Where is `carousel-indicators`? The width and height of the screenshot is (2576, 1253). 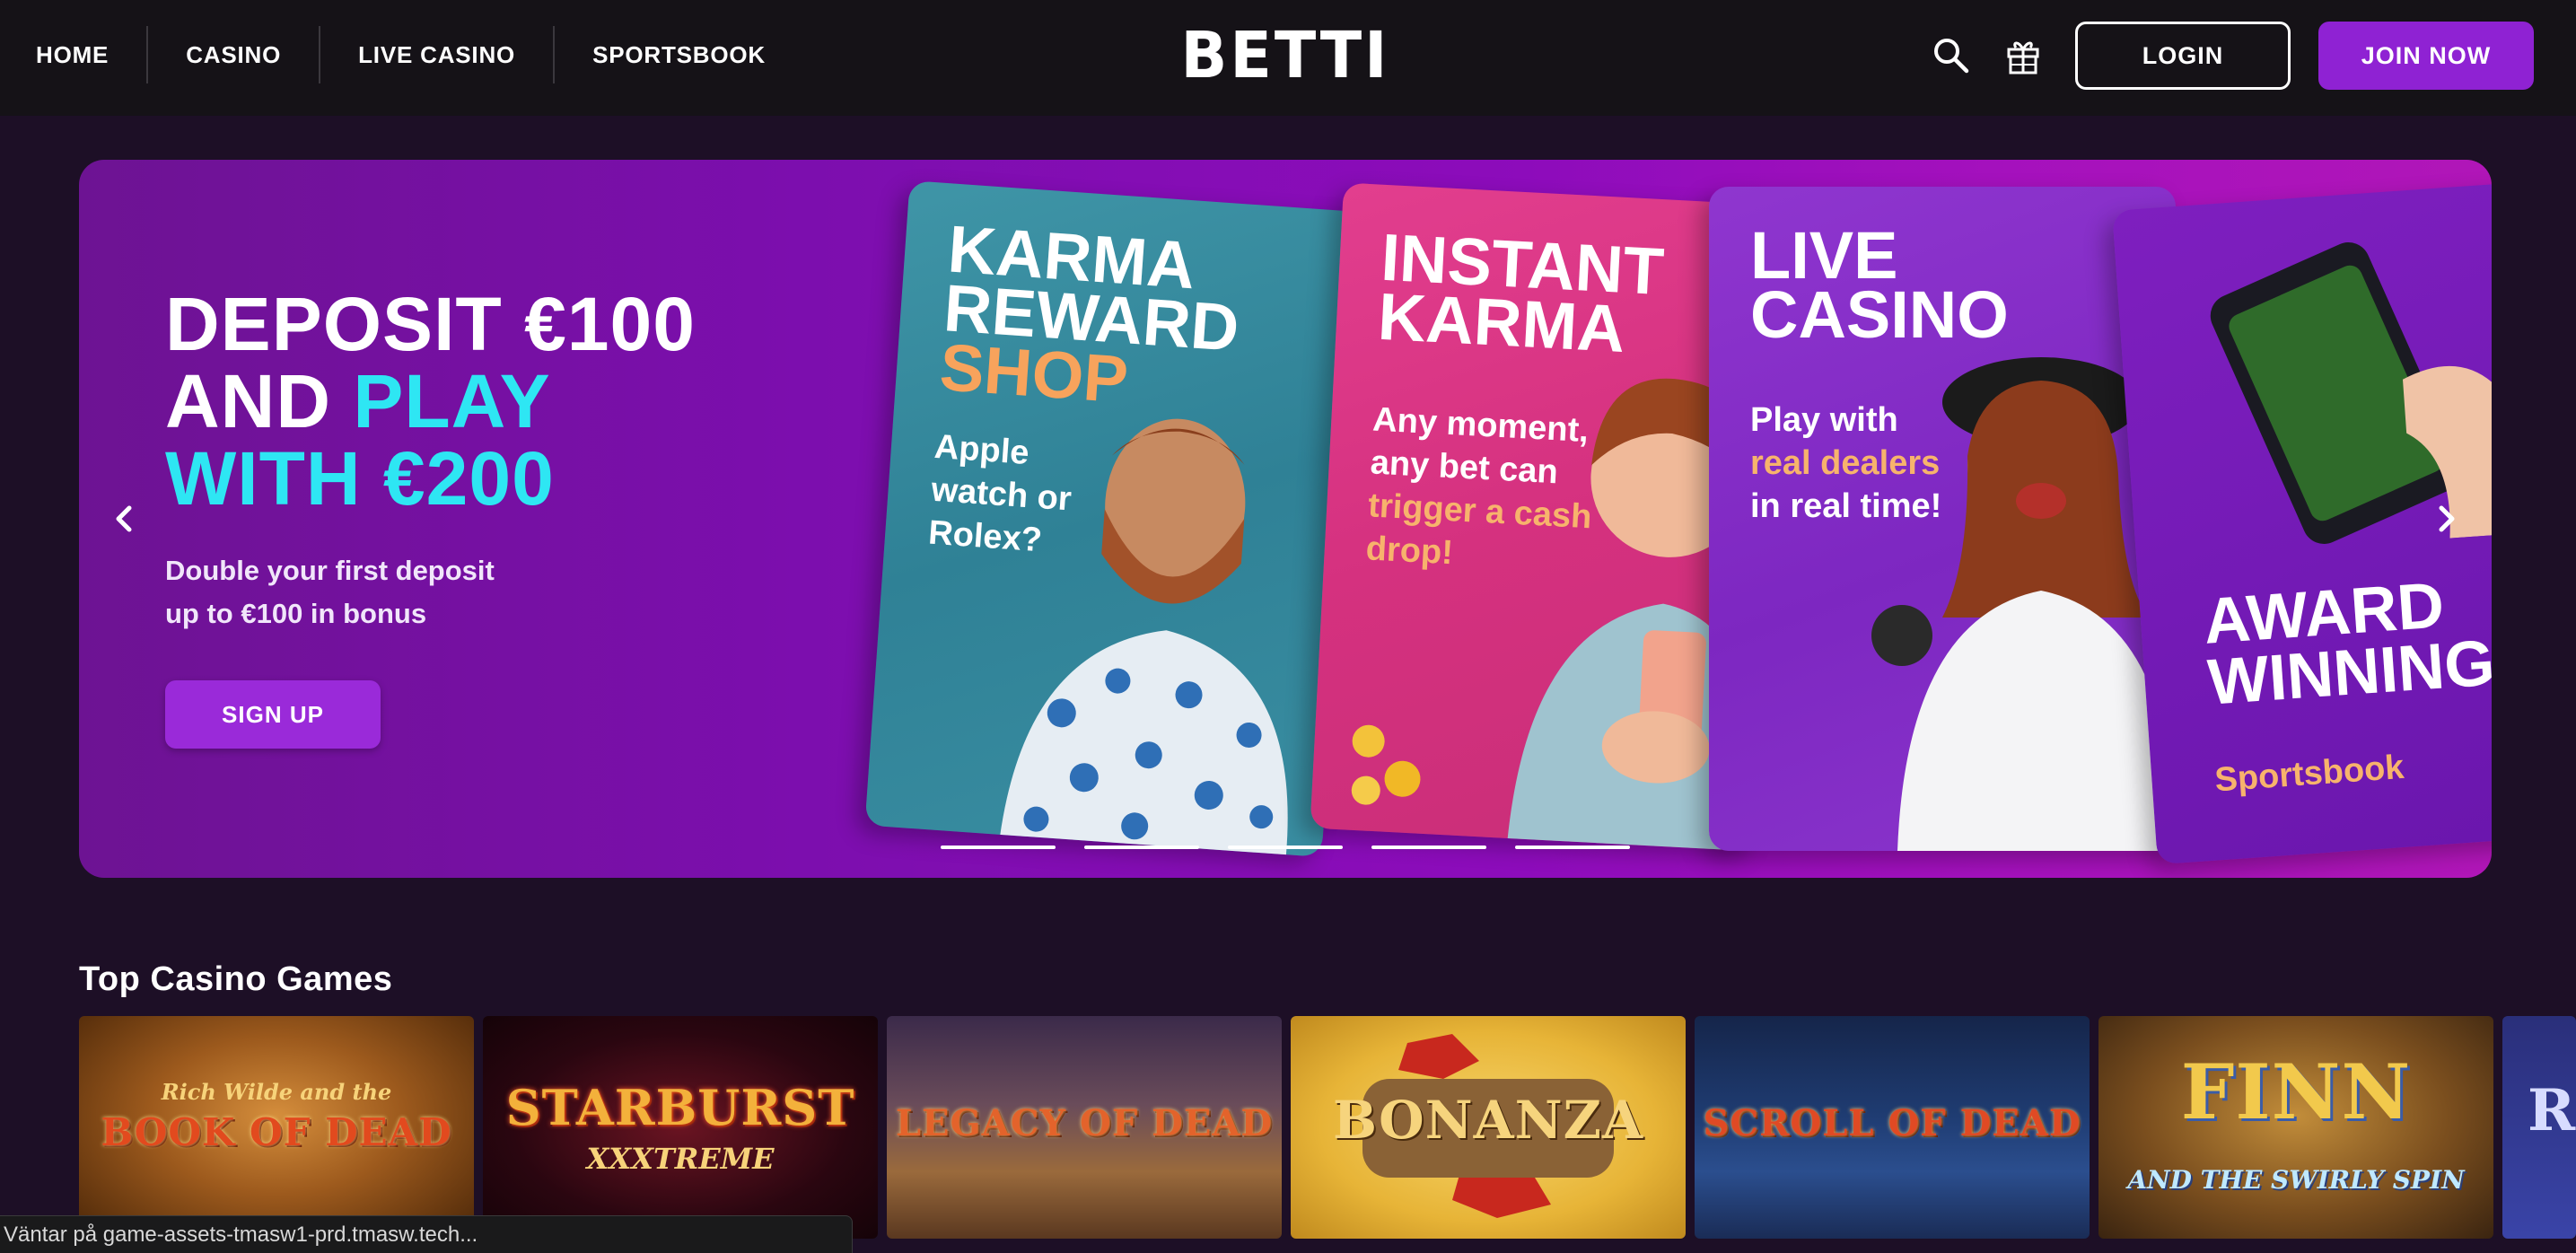
carousel-indicators is located at coordinates (1285, 847).